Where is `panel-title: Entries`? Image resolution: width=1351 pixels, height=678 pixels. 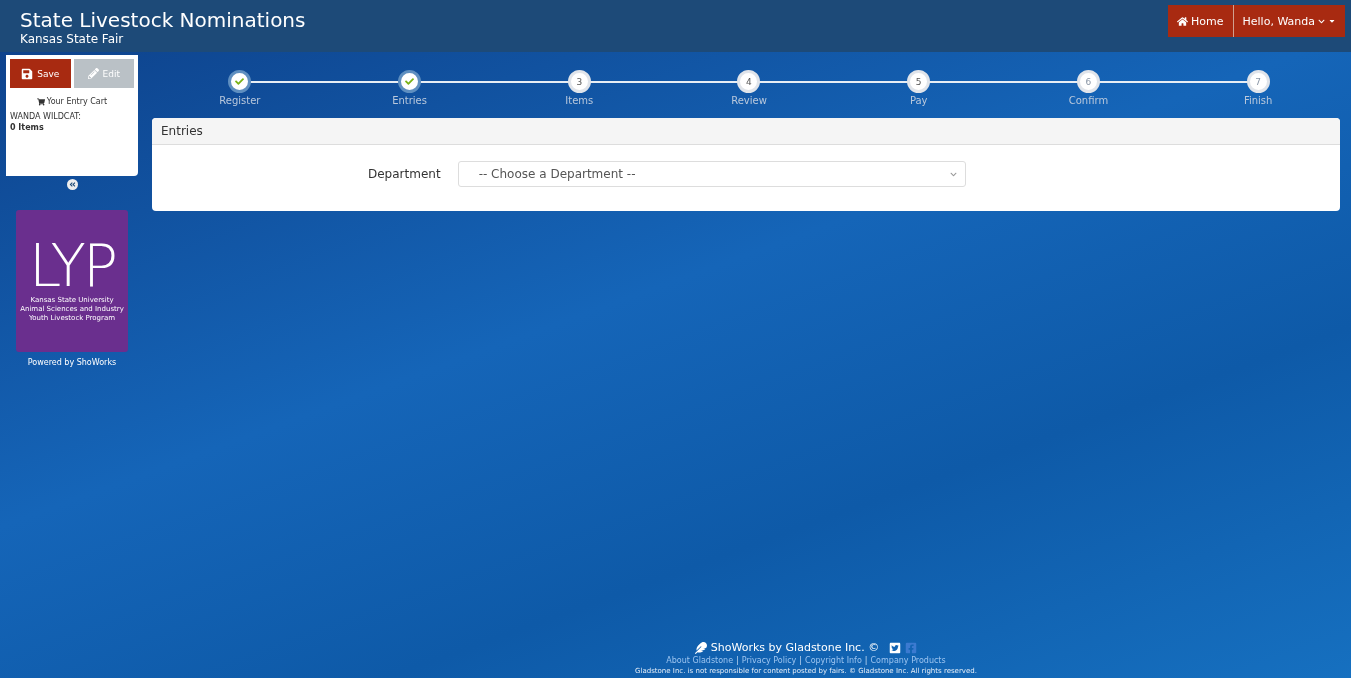
panel-title: Entries is located at coordinates (746, 131).